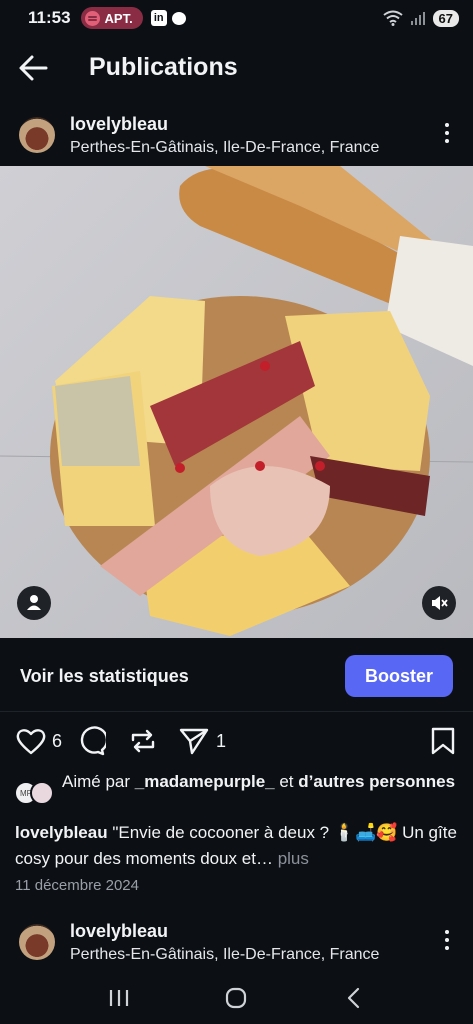 The height and width of the screenshot is (1024, 473). What do you see at coordinates (33, 68) in the screenshot?
I see `arrow-left-icon` at bounding box center [33, 68].